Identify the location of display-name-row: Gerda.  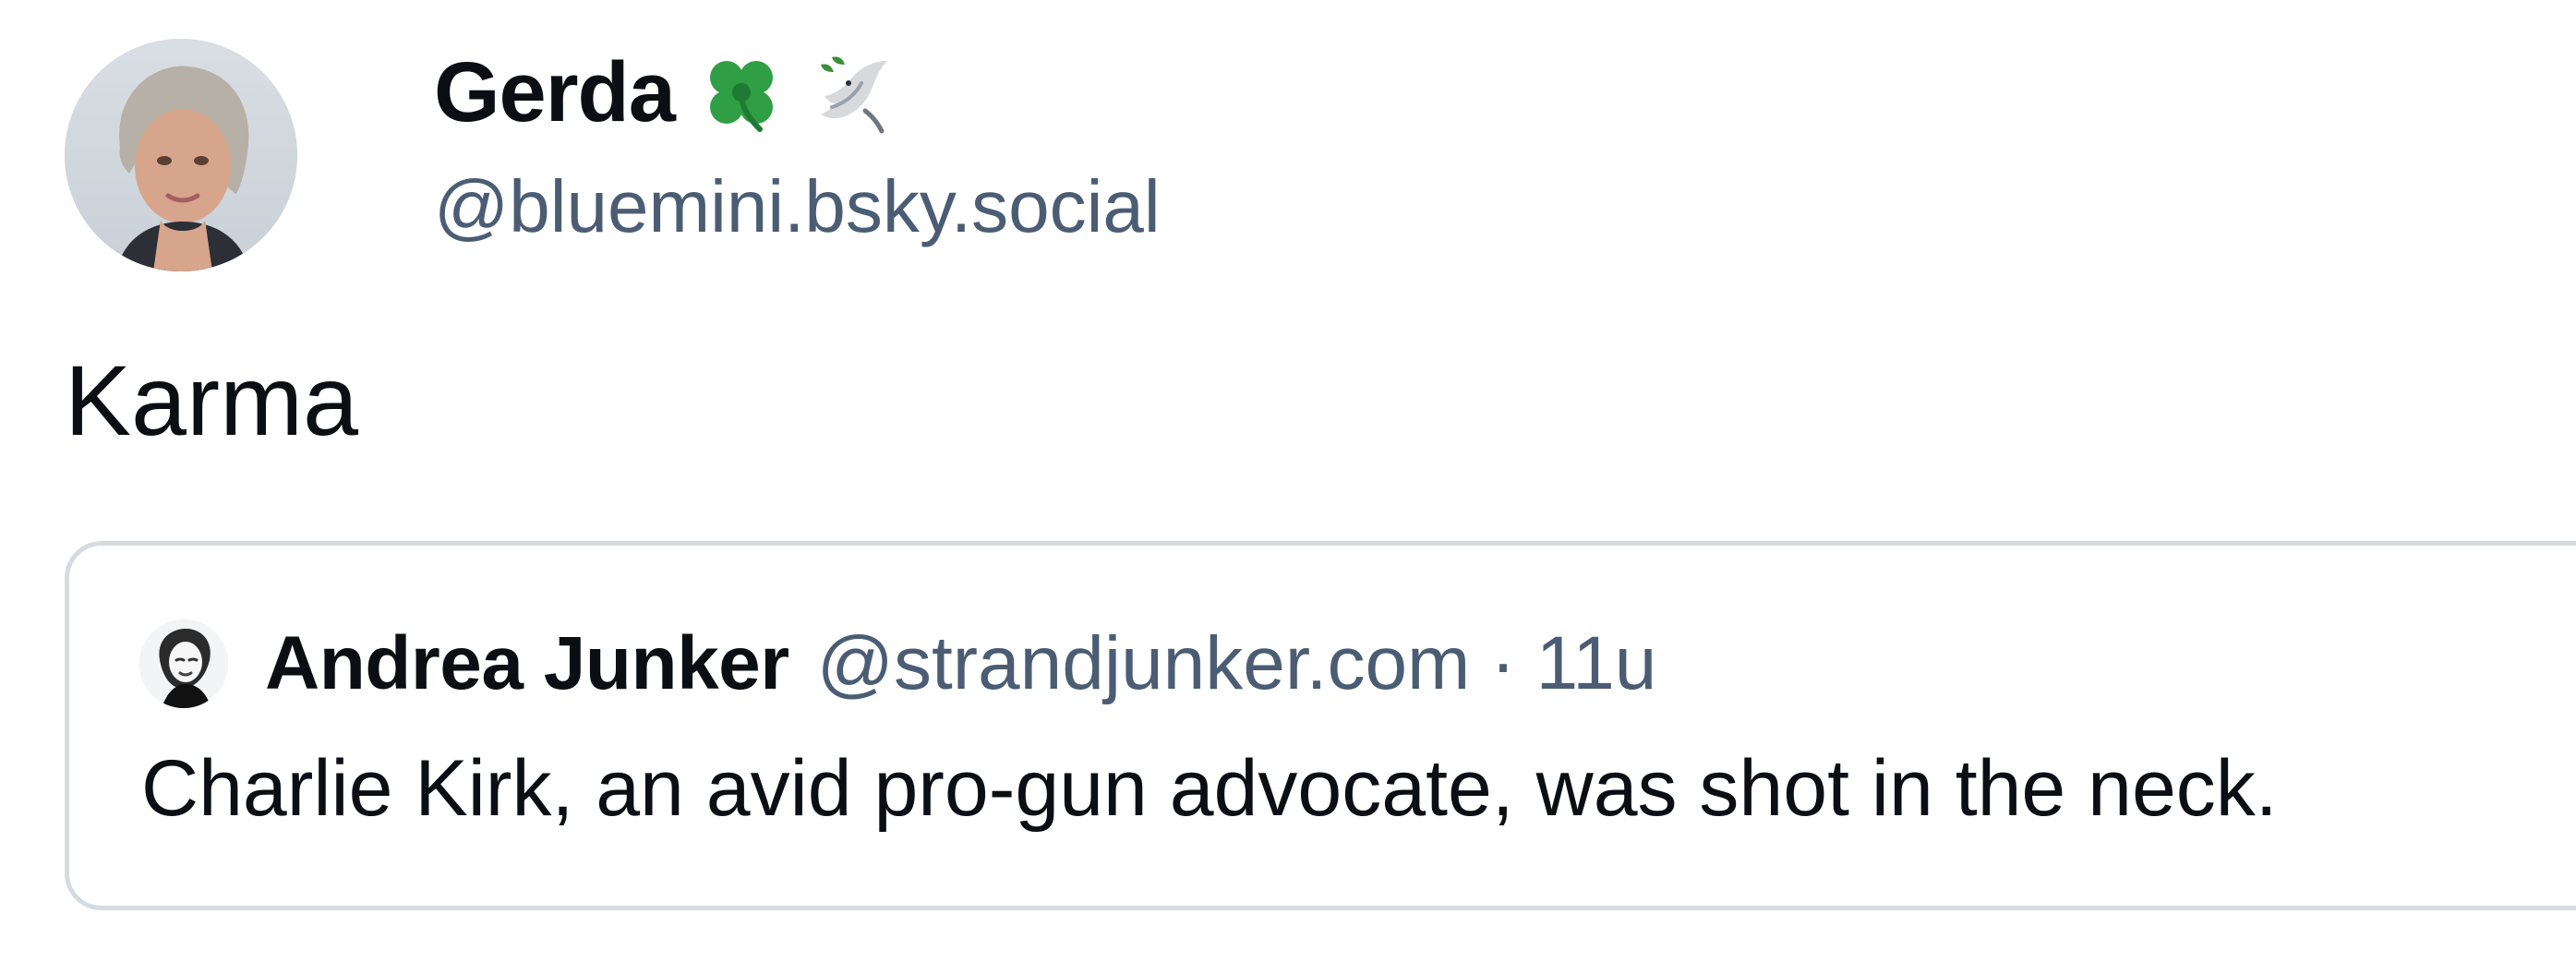
(797, 92).